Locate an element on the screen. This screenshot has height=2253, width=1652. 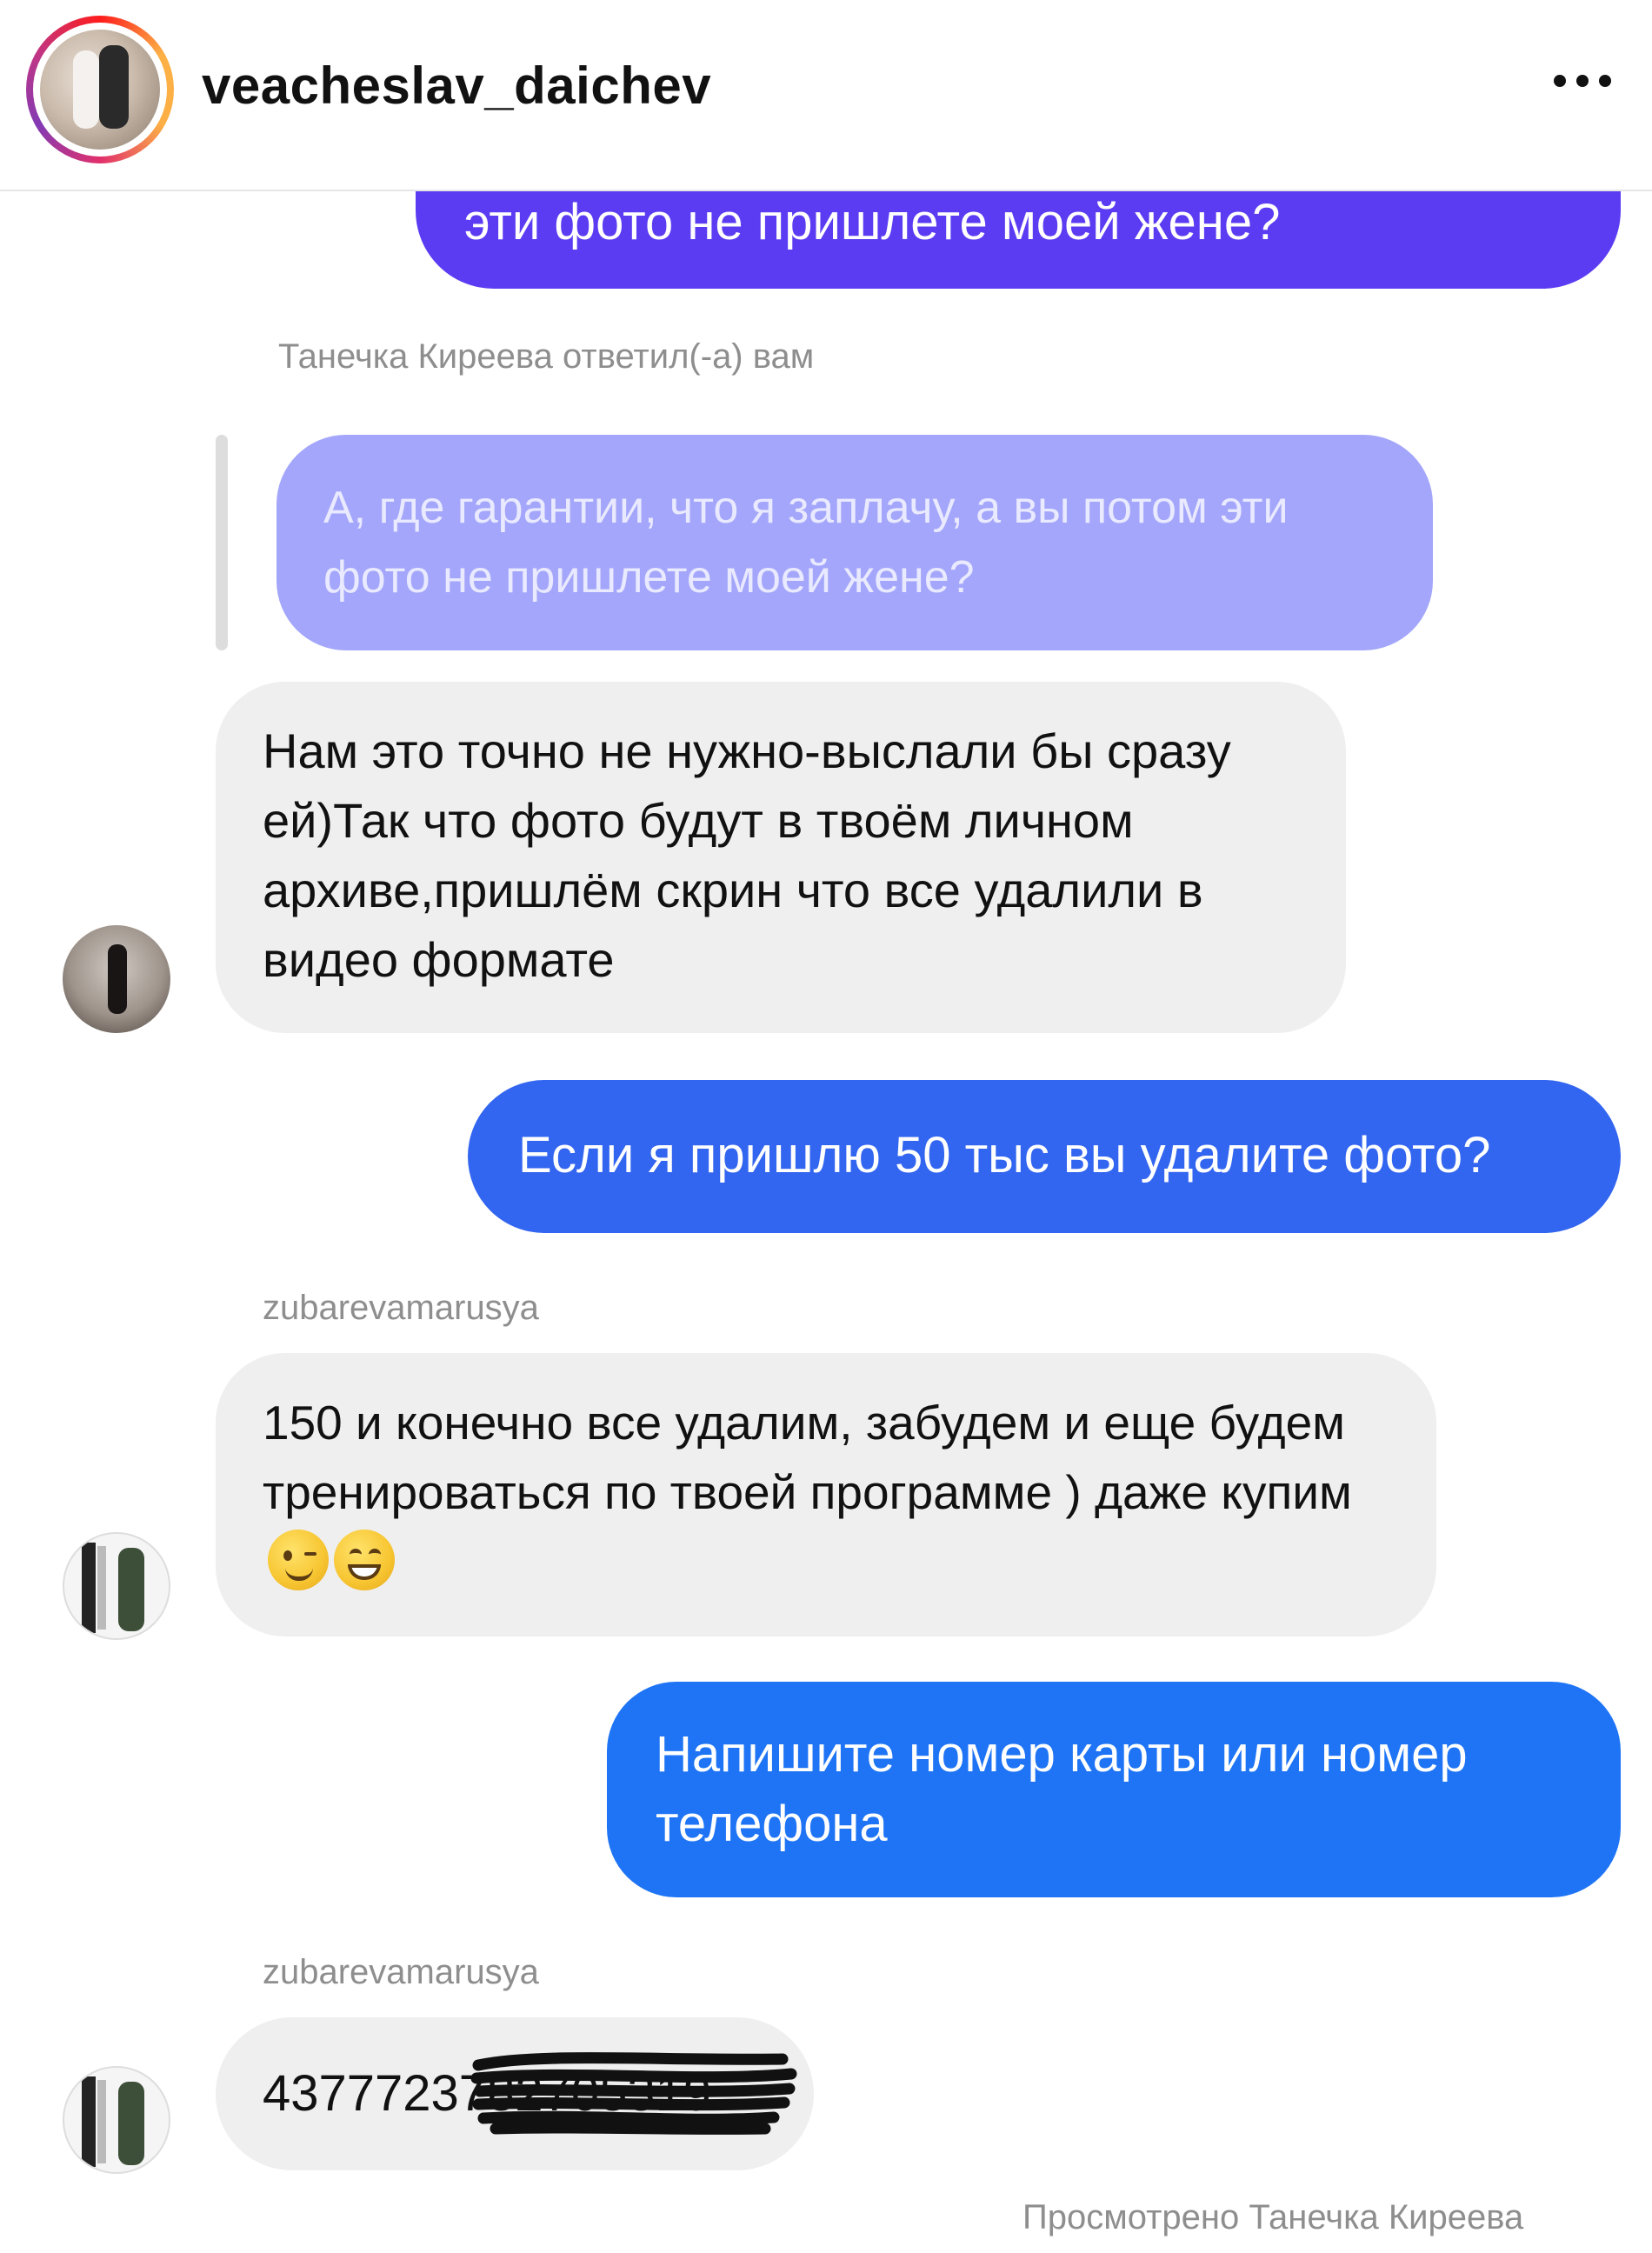
sent-message-bubble: Напишите номер карты или номер телефона is located at coordinates (1114, 1790).